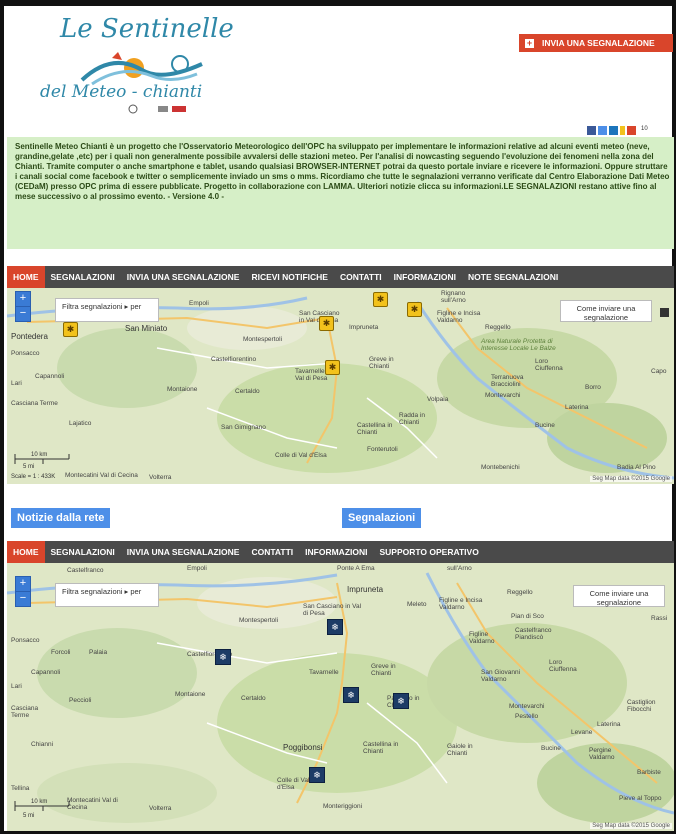  What do you see at coordinates (602, 130) in the screenshot?
I see `twitter-icon` at bounding box center [602, 130].